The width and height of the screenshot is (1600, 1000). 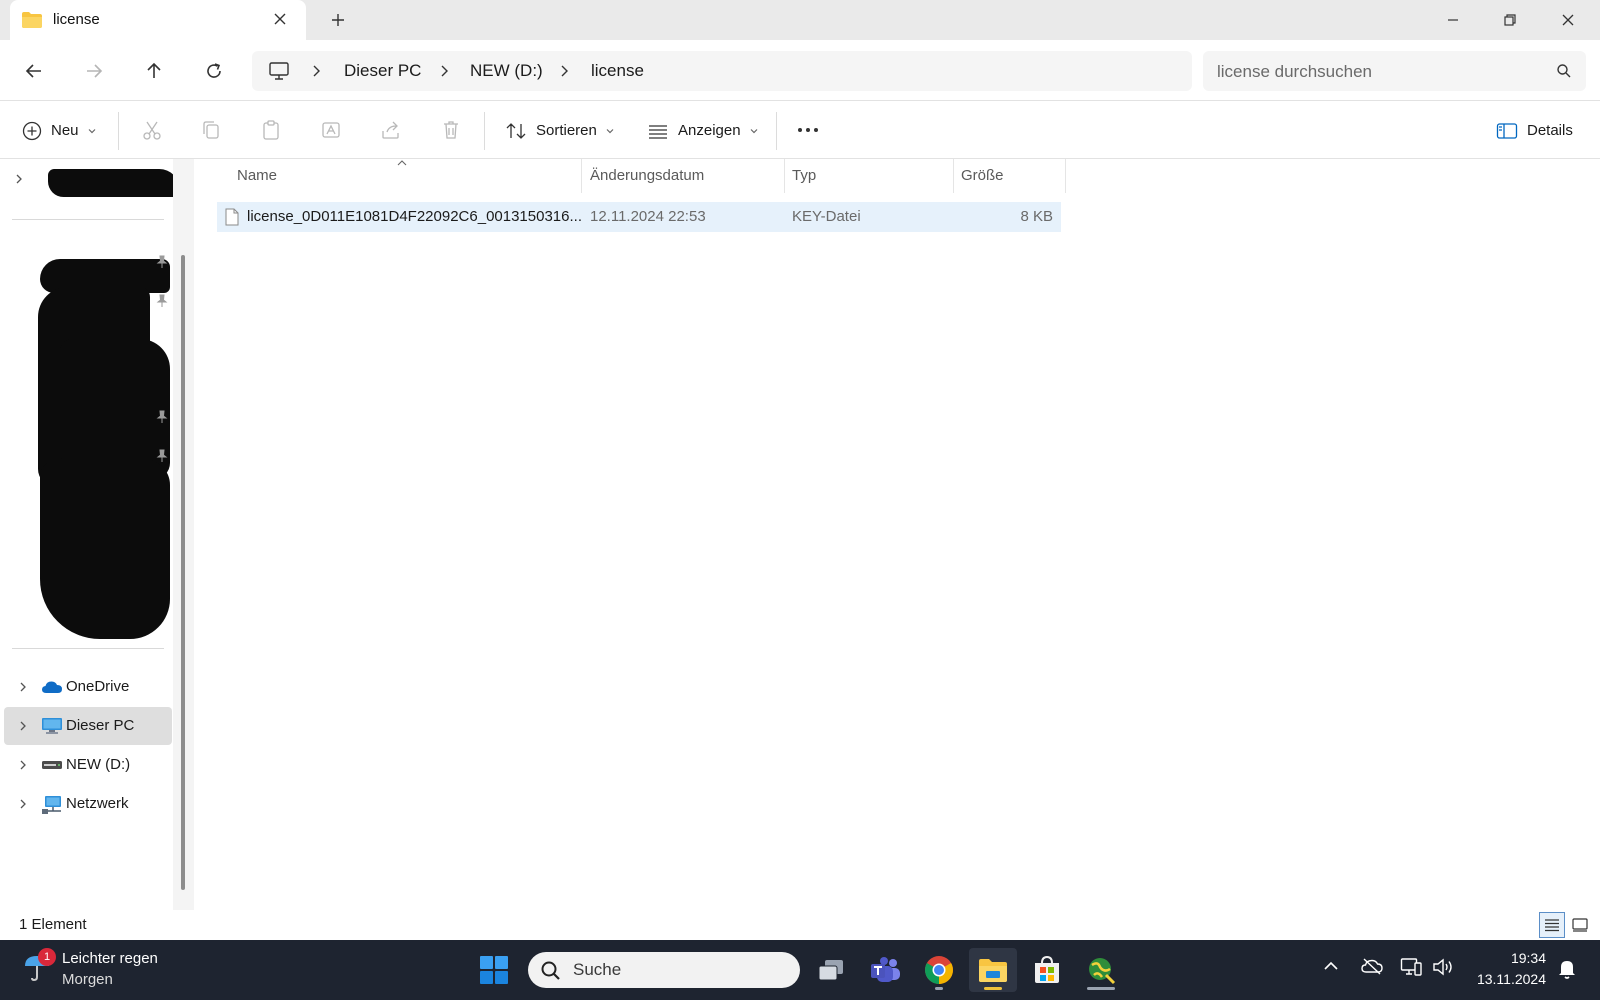 I want to click on weather-condition: Leichter regen, so click(x=110, y=958).